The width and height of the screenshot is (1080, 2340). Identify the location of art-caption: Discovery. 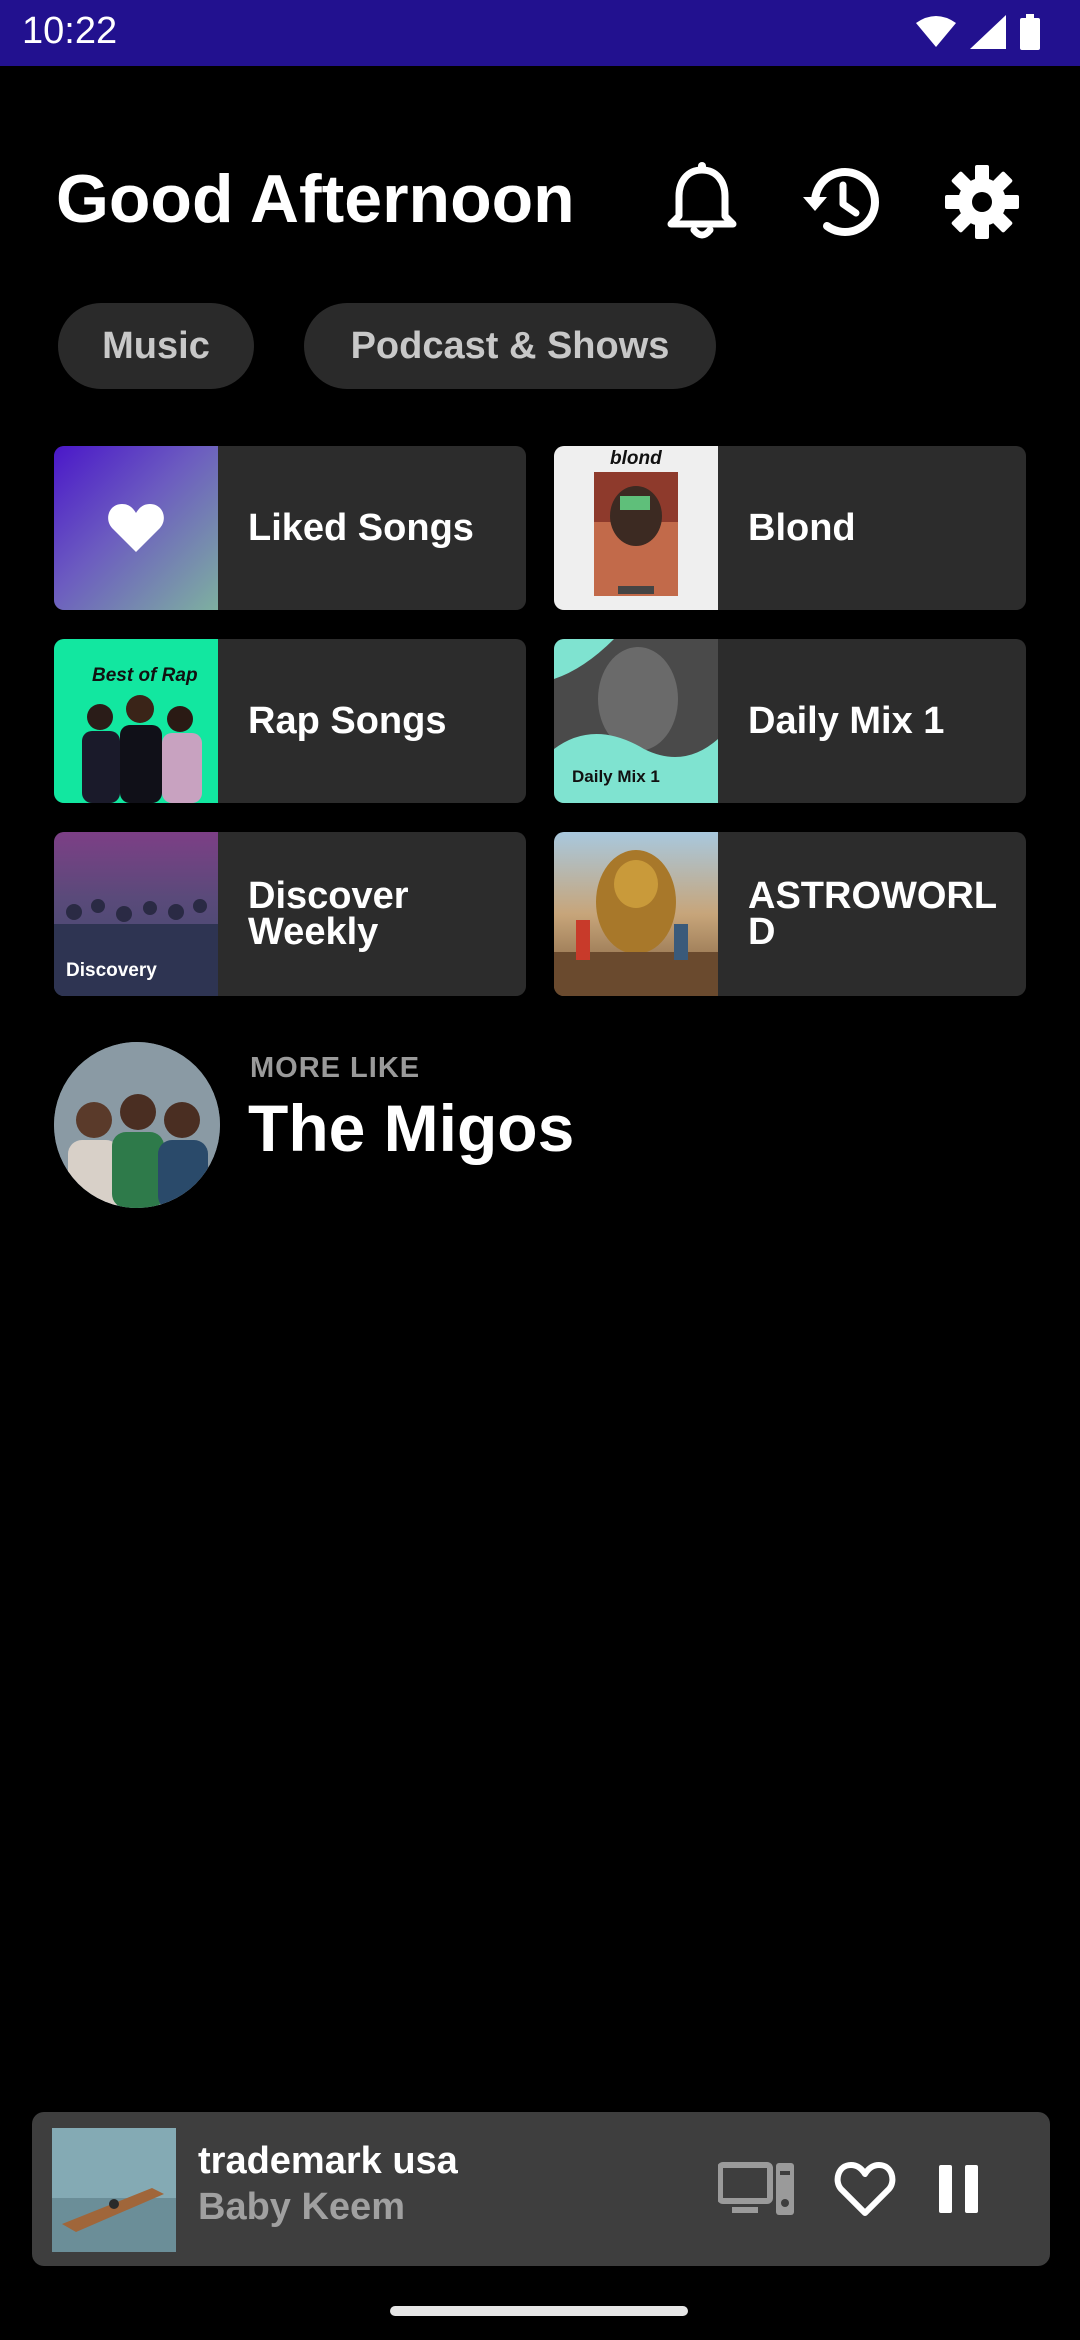
(111, 970).